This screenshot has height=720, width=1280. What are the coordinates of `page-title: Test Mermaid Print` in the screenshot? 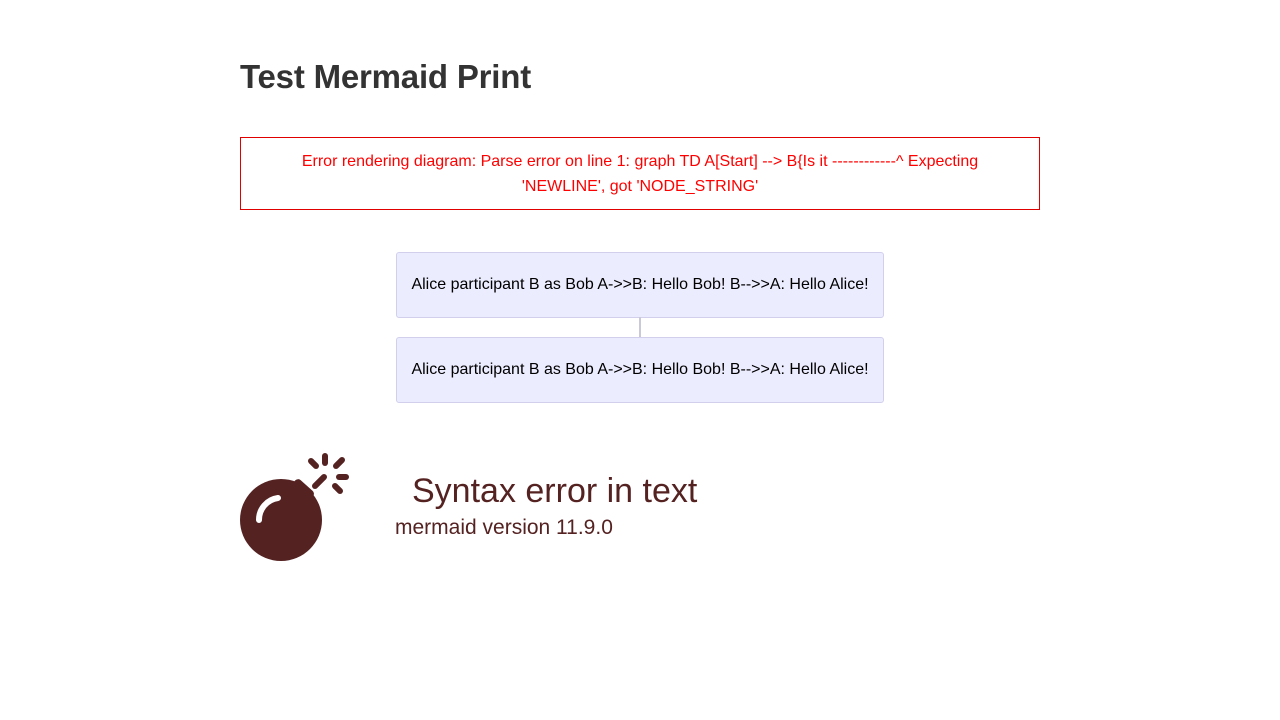 It's located at (386, 76).